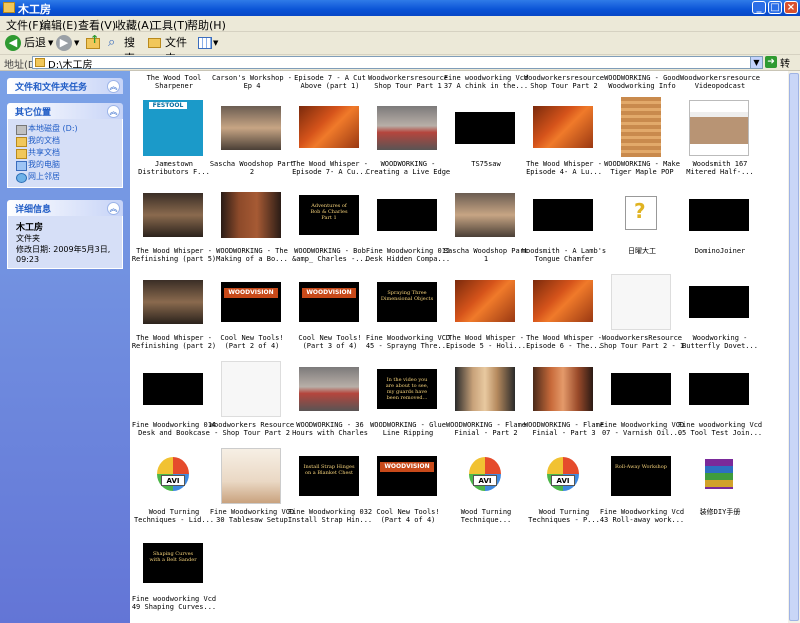 This screenshot has width=800, height=623. I want to click on file-item: TS75saw, so click(486, 137).